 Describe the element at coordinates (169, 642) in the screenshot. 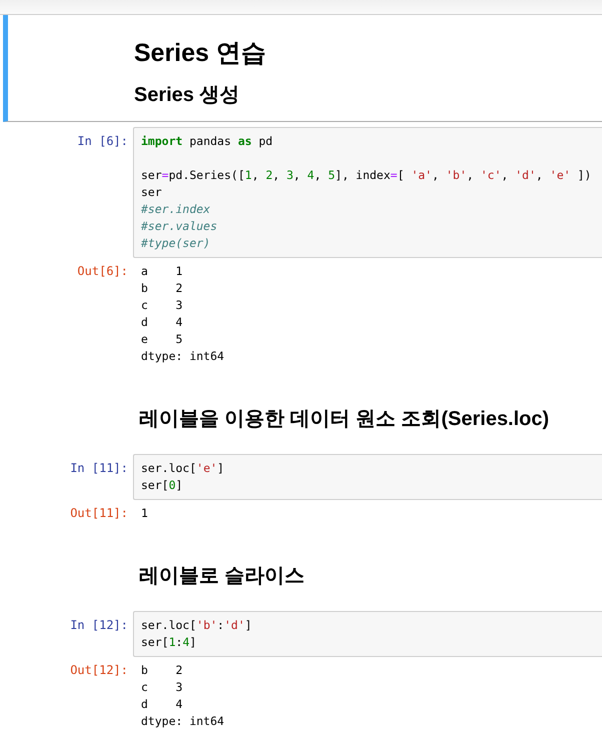

I see `code-line: ser[1:4]` at that location.